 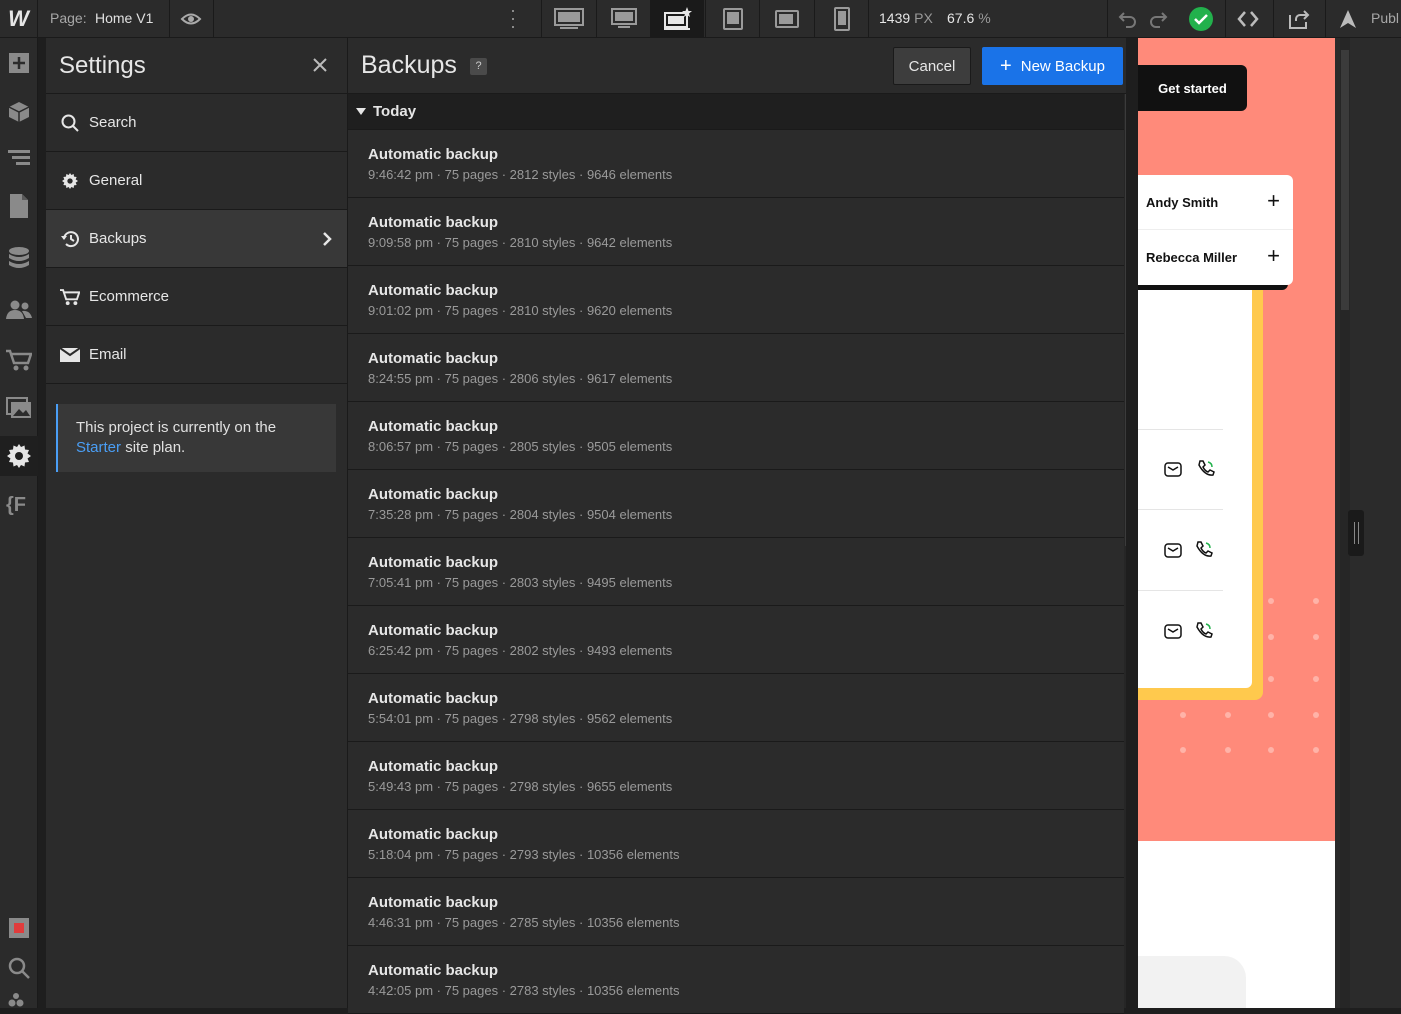 I want to click on zoom-readout: 67.6%, so click(x=969, y=18).